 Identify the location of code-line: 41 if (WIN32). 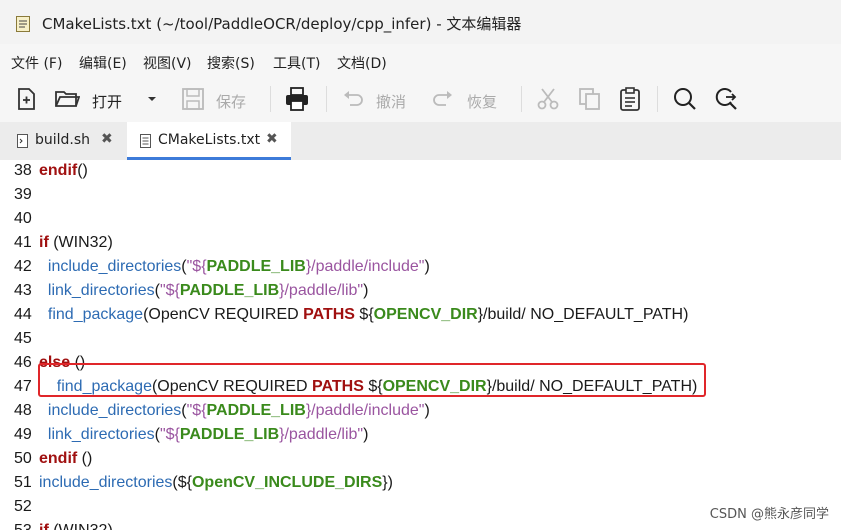
(420, 244).